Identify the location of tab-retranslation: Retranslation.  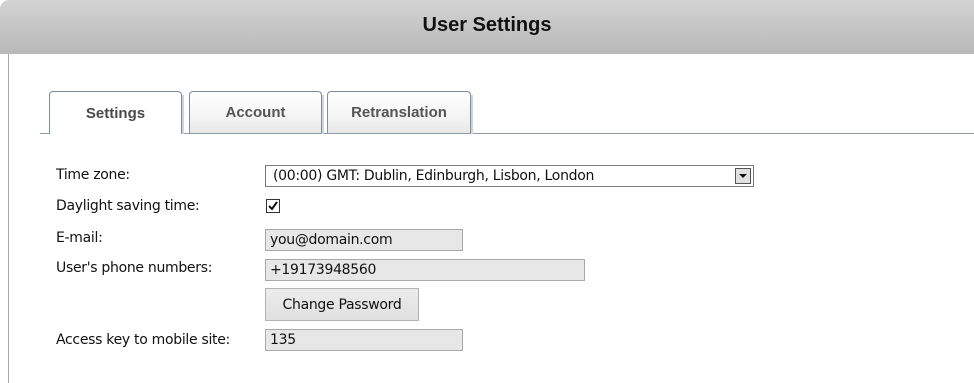
(400, 112).